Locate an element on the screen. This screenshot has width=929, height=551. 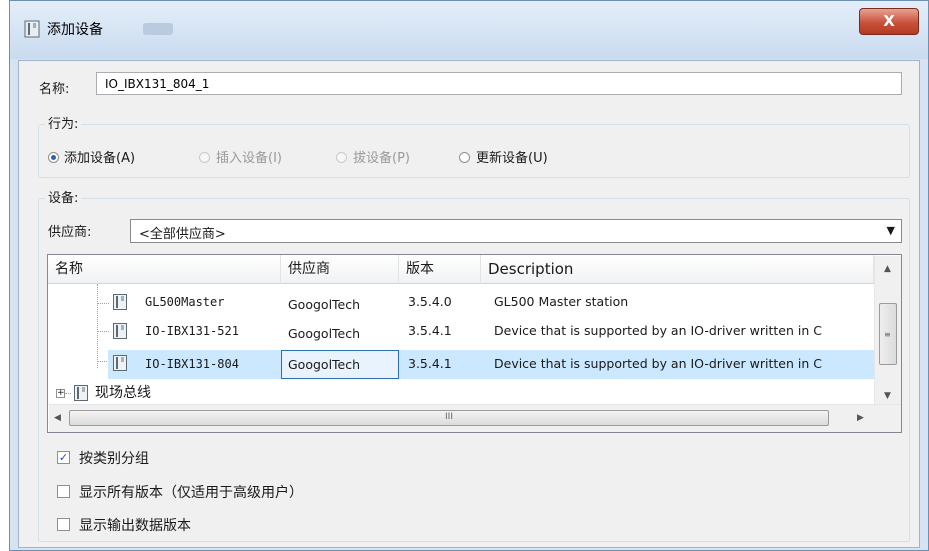
vendor-label: 供应商: is located at coordinates (70, 232).